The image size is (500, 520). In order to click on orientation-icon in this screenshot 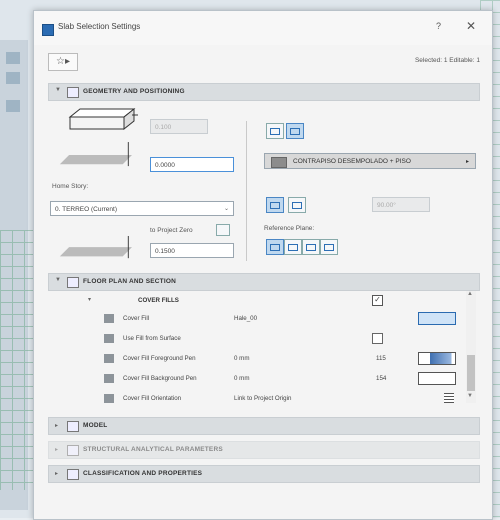, I will do `click(109, 398)`.